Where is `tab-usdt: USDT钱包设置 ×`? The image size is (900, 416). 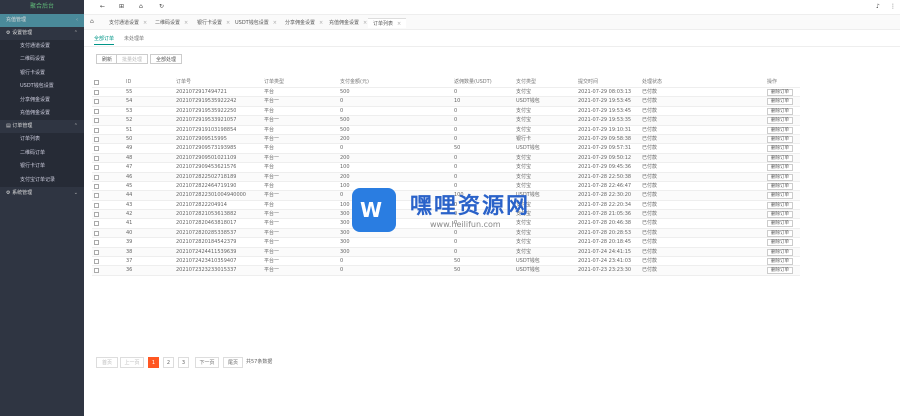
tab-usdt: USDT钱包设置 × is located at coordinates (256, 23).